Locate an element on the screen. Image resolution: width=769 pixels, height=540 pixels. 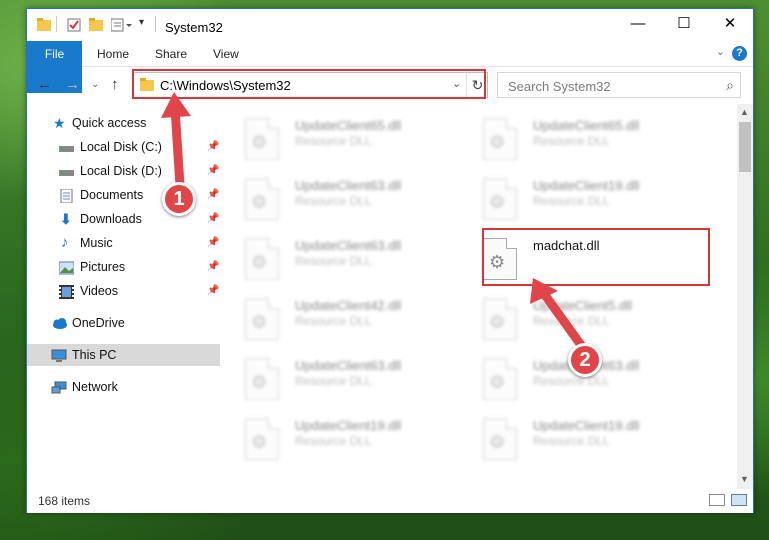
annotation-badge-1: 1 is located at coordinates (179, 199).